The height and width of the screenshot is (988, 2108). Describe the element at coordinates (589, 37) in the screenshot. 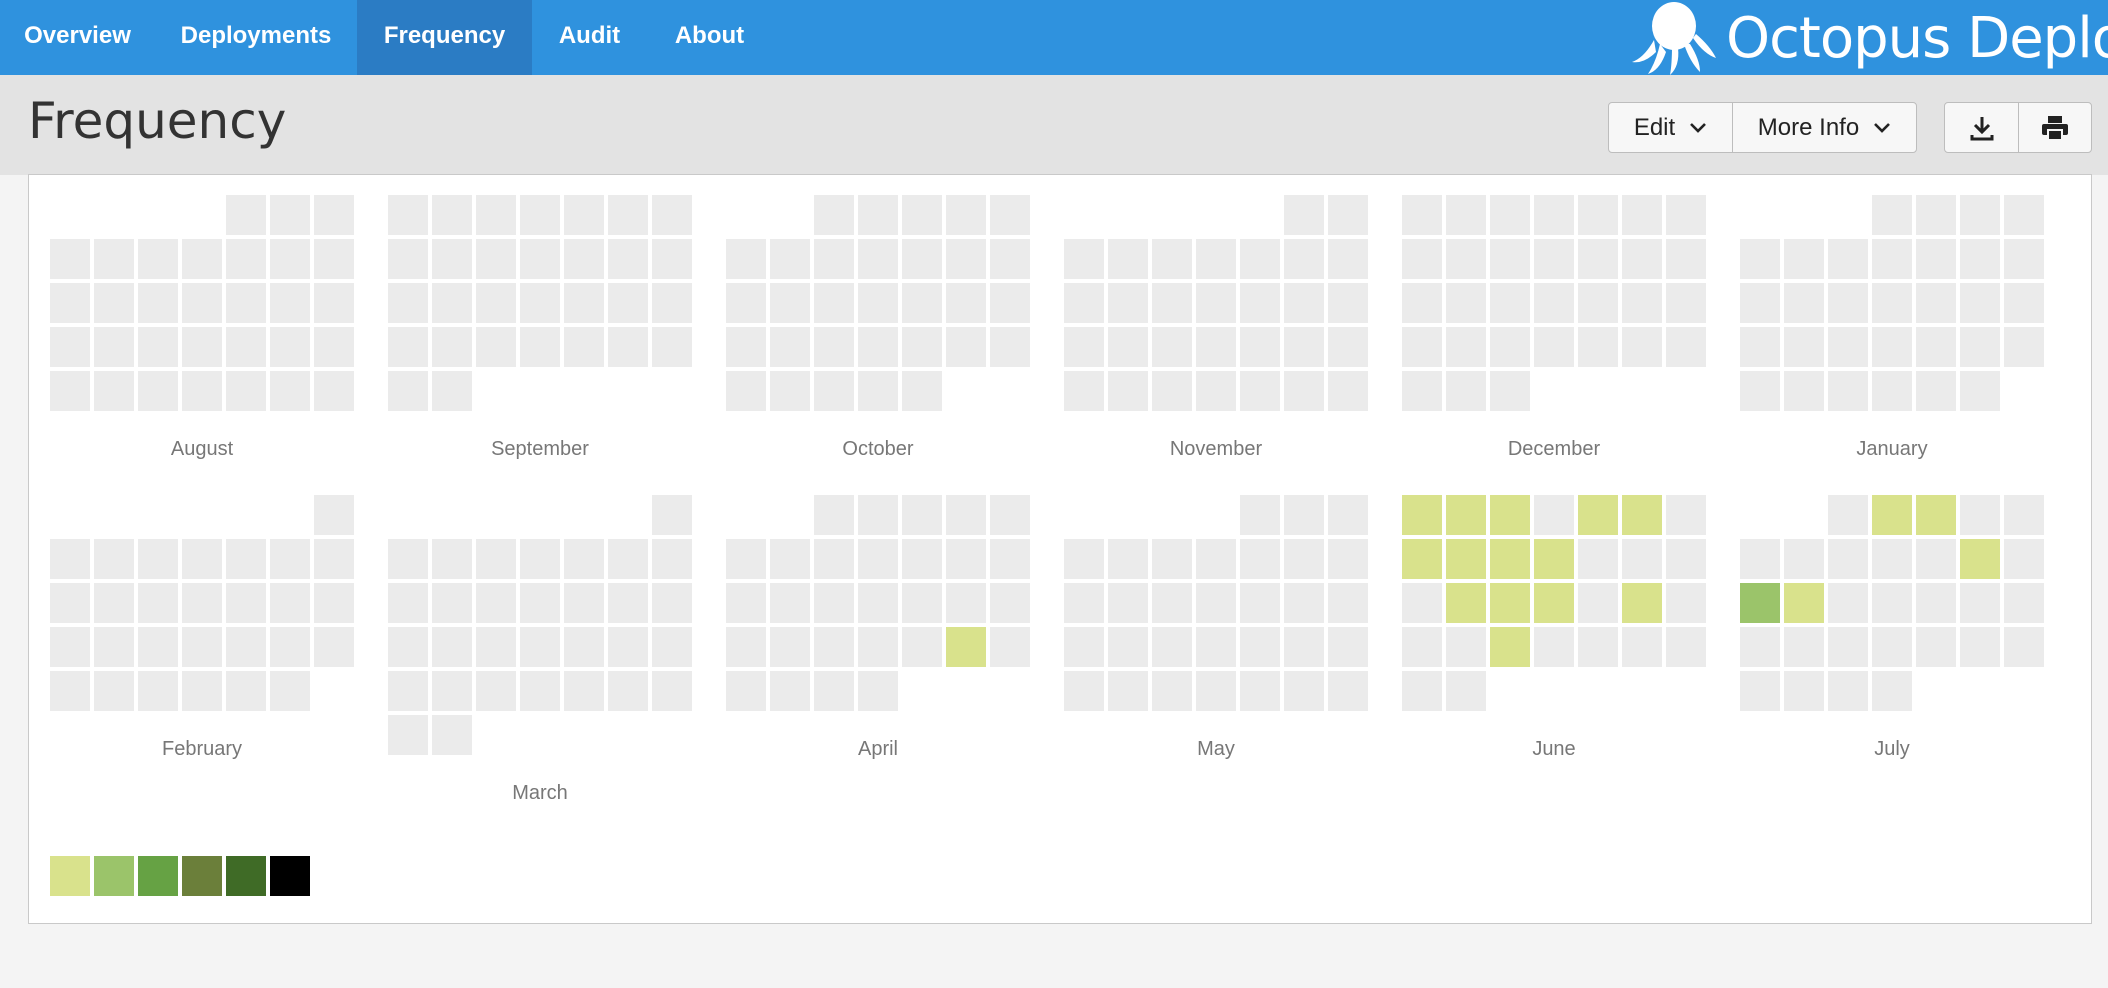

I see `tab-audit: Audit` at that location.